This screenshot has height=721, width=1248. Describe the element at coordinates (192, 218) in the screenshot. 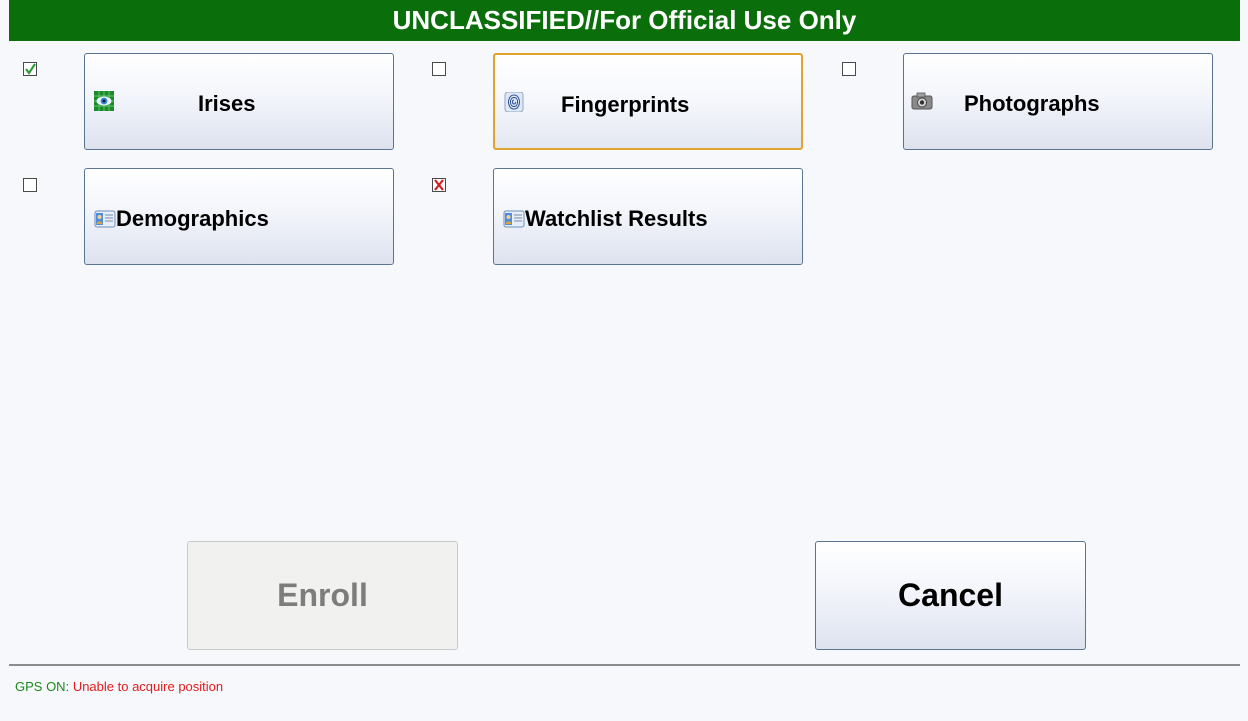

I see `demographics-label: Demographics` at that location.